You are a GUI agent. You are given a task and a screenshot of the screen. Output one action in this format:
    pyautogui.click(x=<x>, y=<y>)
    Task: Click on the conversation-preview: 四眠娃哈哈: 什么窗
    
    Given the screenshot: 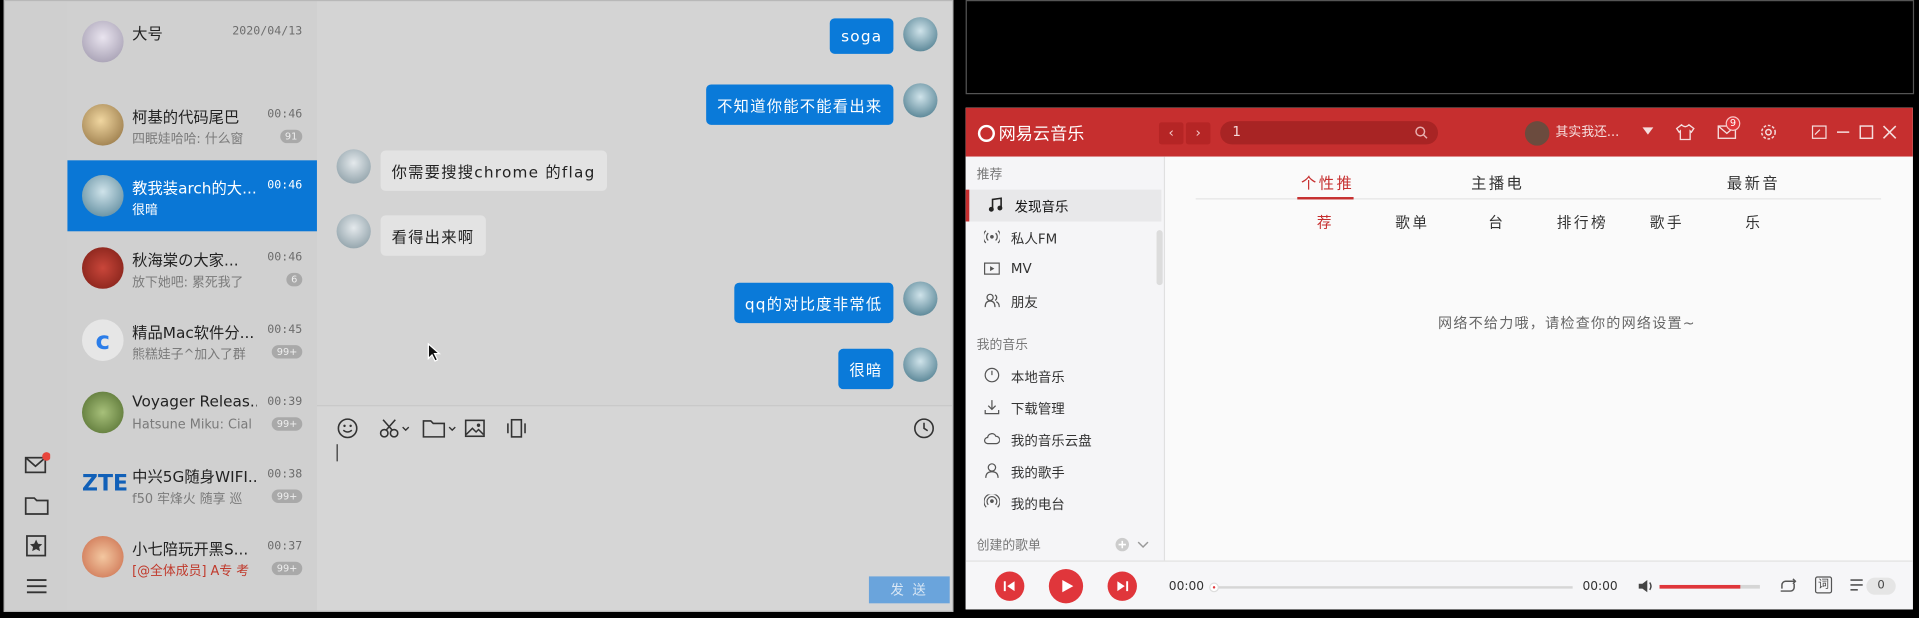 What is the action you would take?
    pyautogui.click(x=188, y=139)
    